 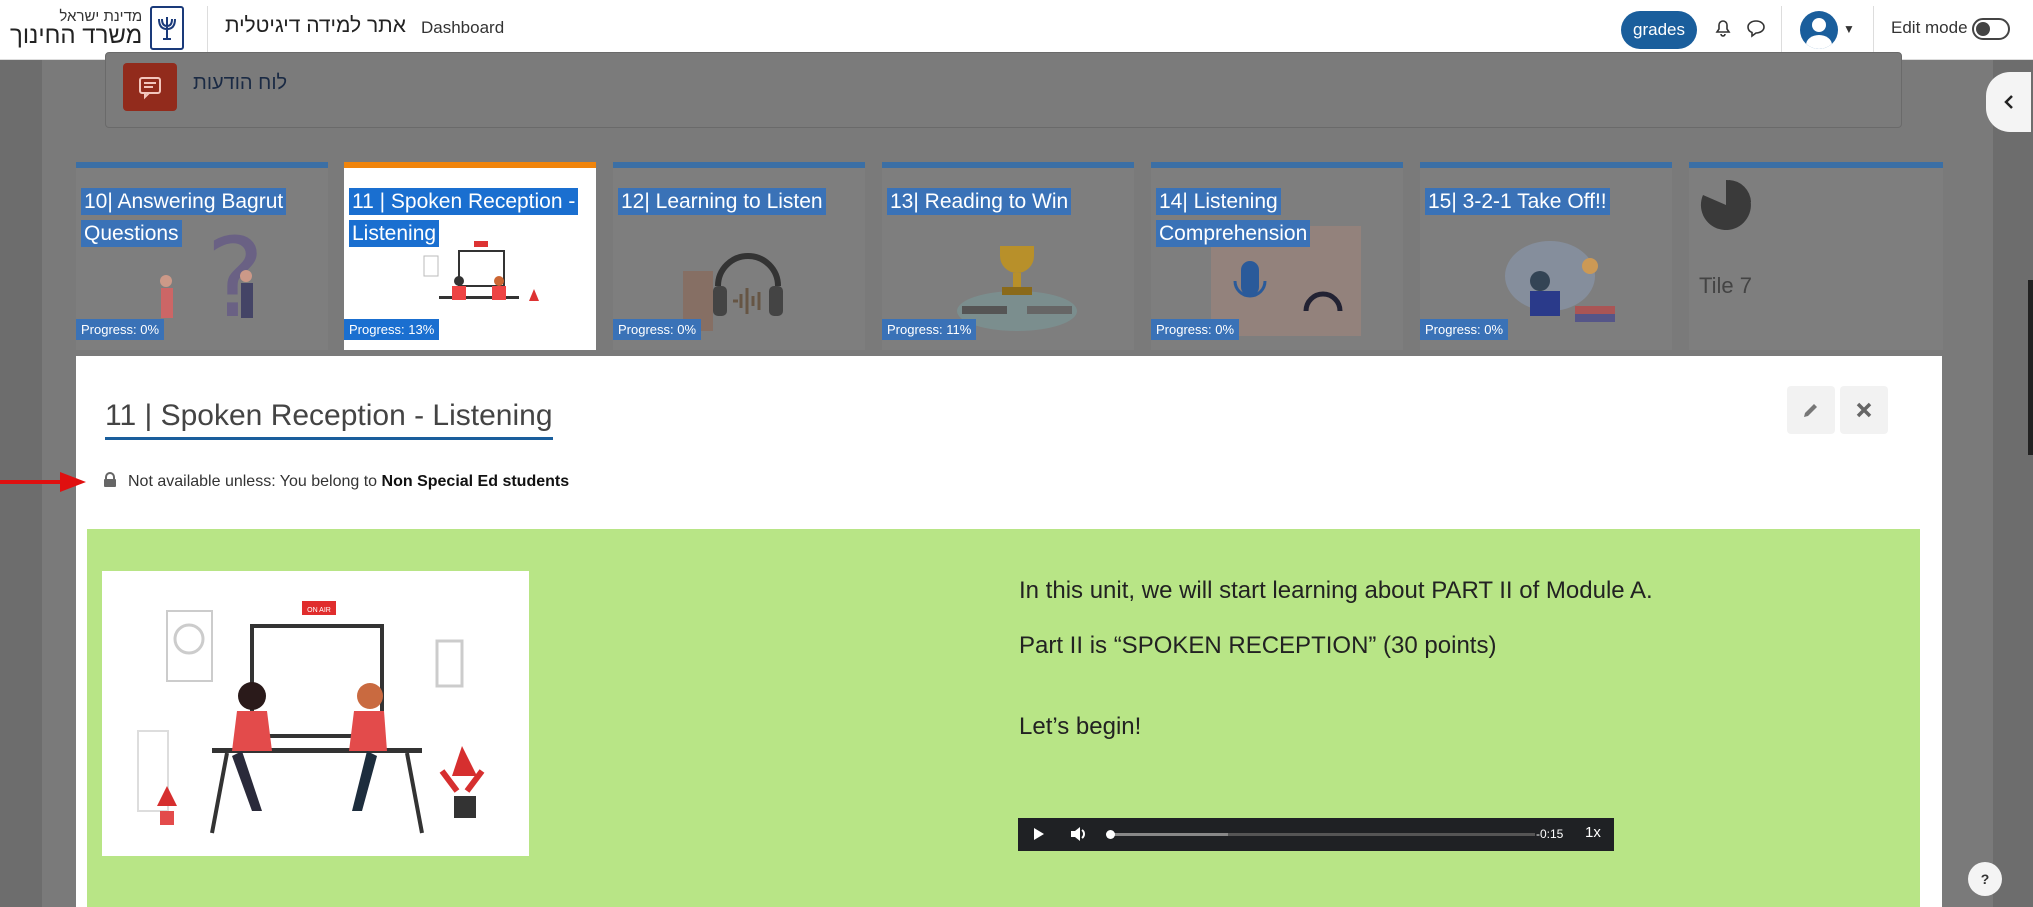 I want to click on tile-title: 11 | Spoken Reception - Listening, so click(x=464, y=217).